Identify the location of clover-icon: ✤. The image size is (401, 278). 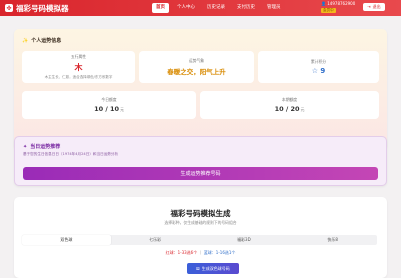
(9, 8).